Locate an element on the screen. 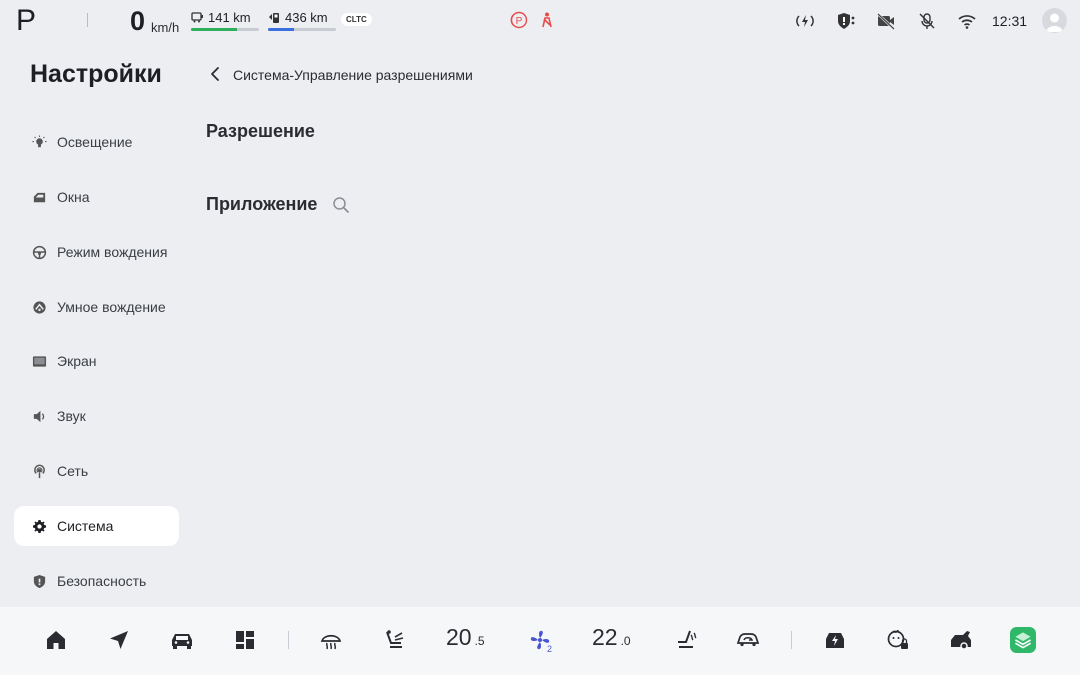  front-defrost-icon is located at coordinates (331, 642).